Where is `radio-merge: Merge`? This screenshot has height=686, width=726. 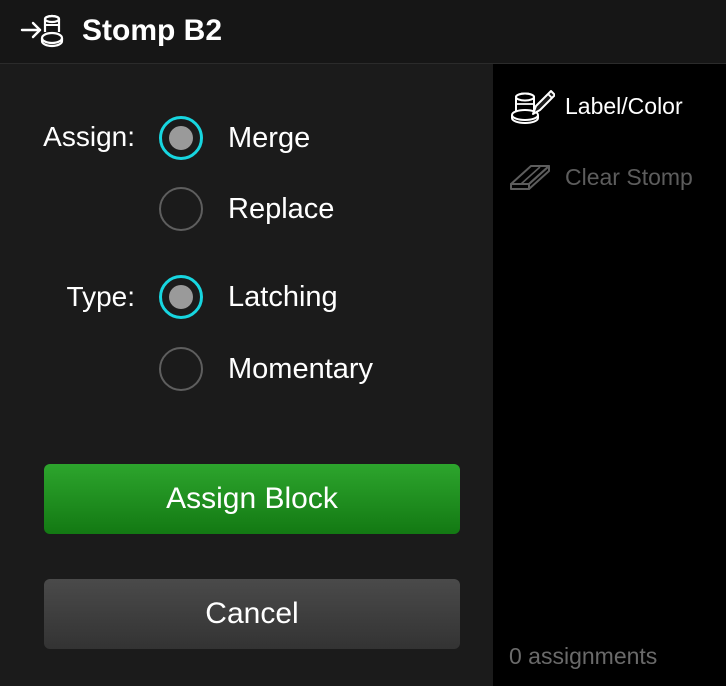
radio-merge: Merge is located at coordinates (234, 138).